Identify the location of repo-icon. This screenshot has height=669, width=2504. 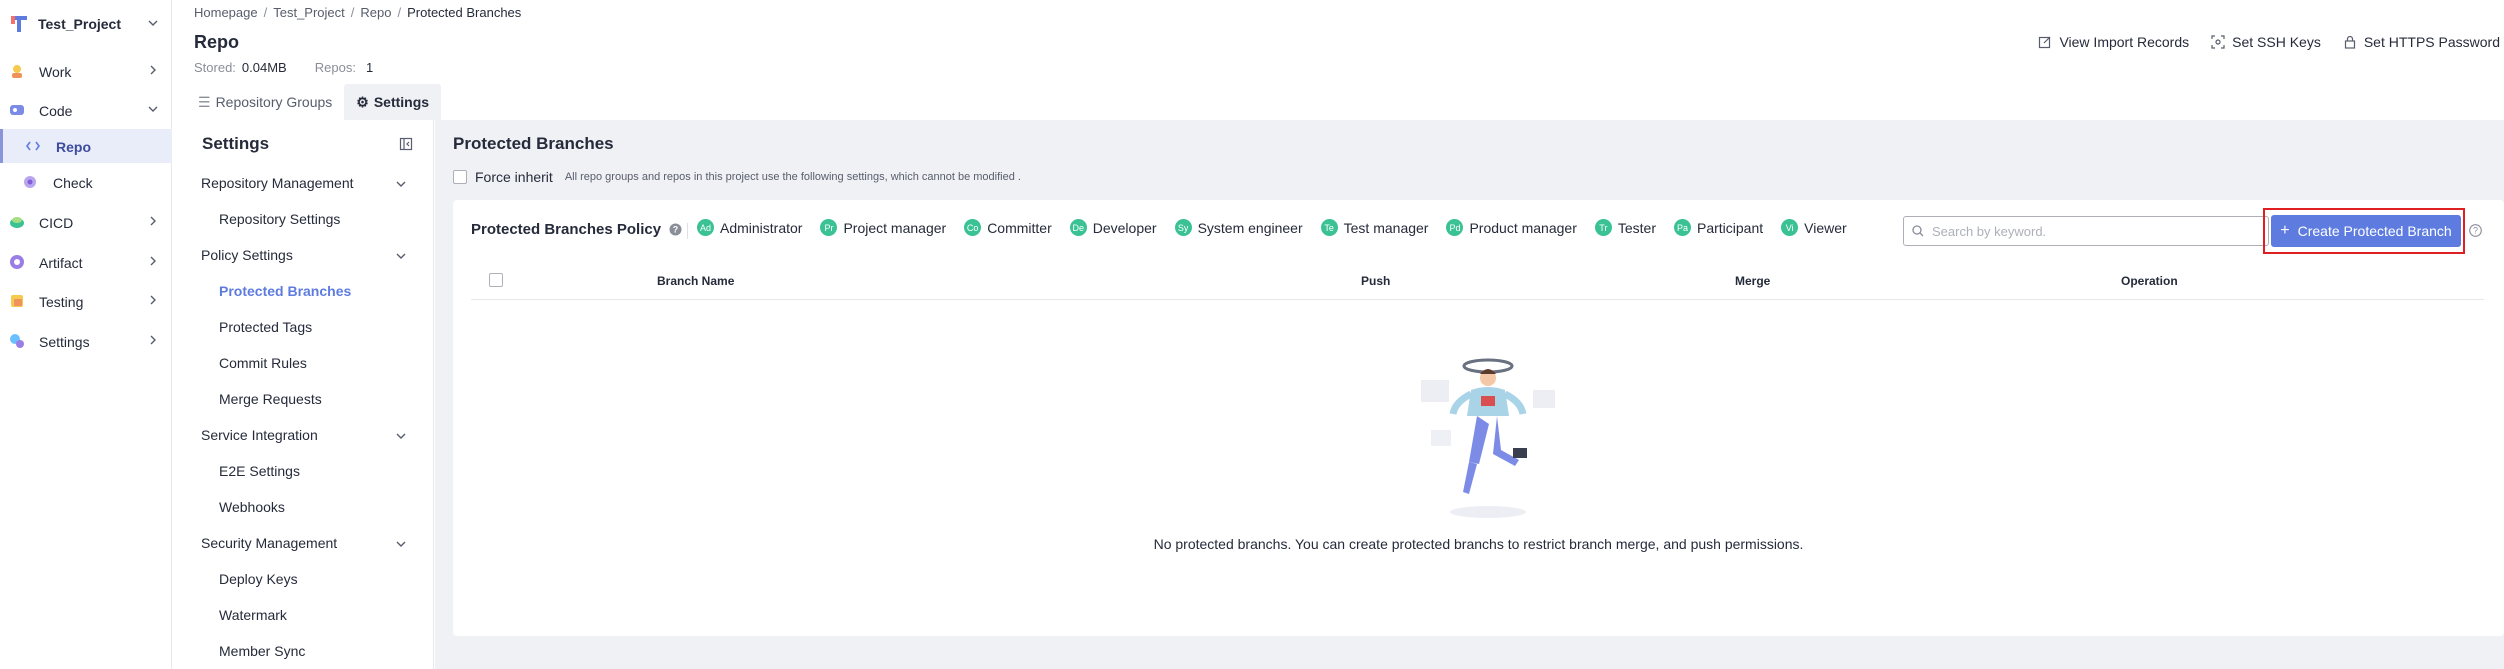
(33, 146).